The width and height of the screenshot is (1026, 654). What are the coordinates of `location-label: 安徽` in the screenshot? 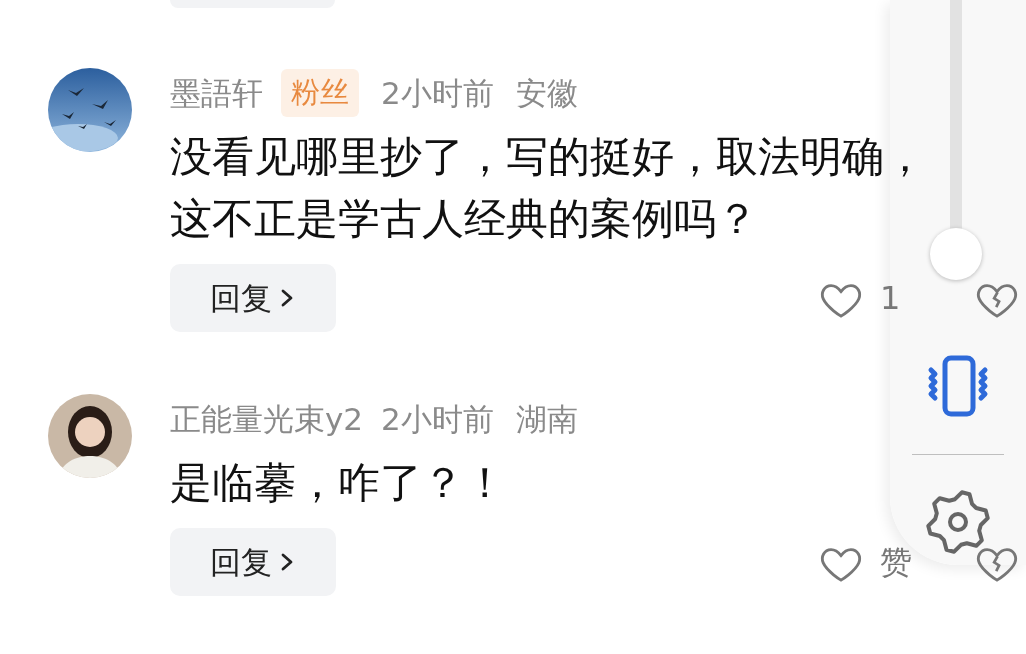 It's located at (546, 93).